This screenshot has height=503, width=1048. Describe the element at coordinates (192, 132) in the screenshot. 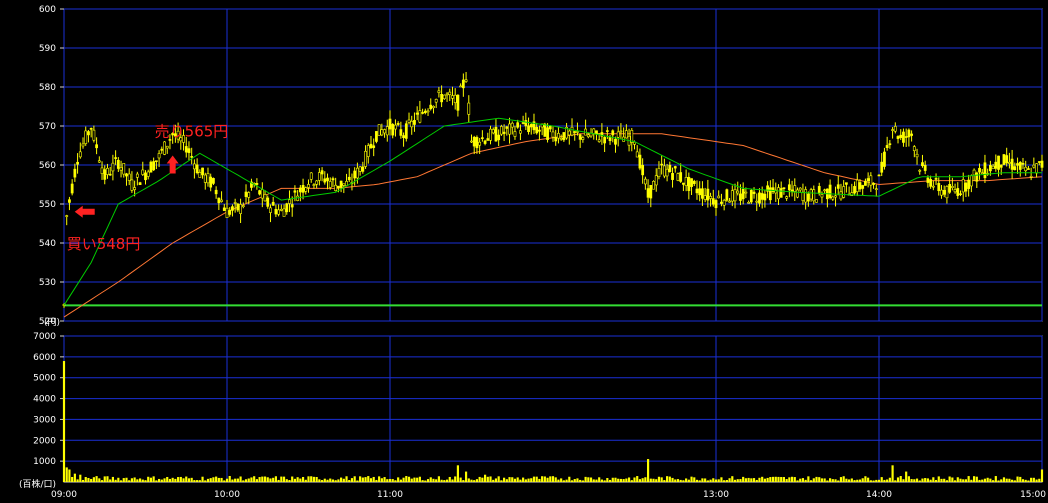

I see `sell-annotation-label: 売り565円` at that location.